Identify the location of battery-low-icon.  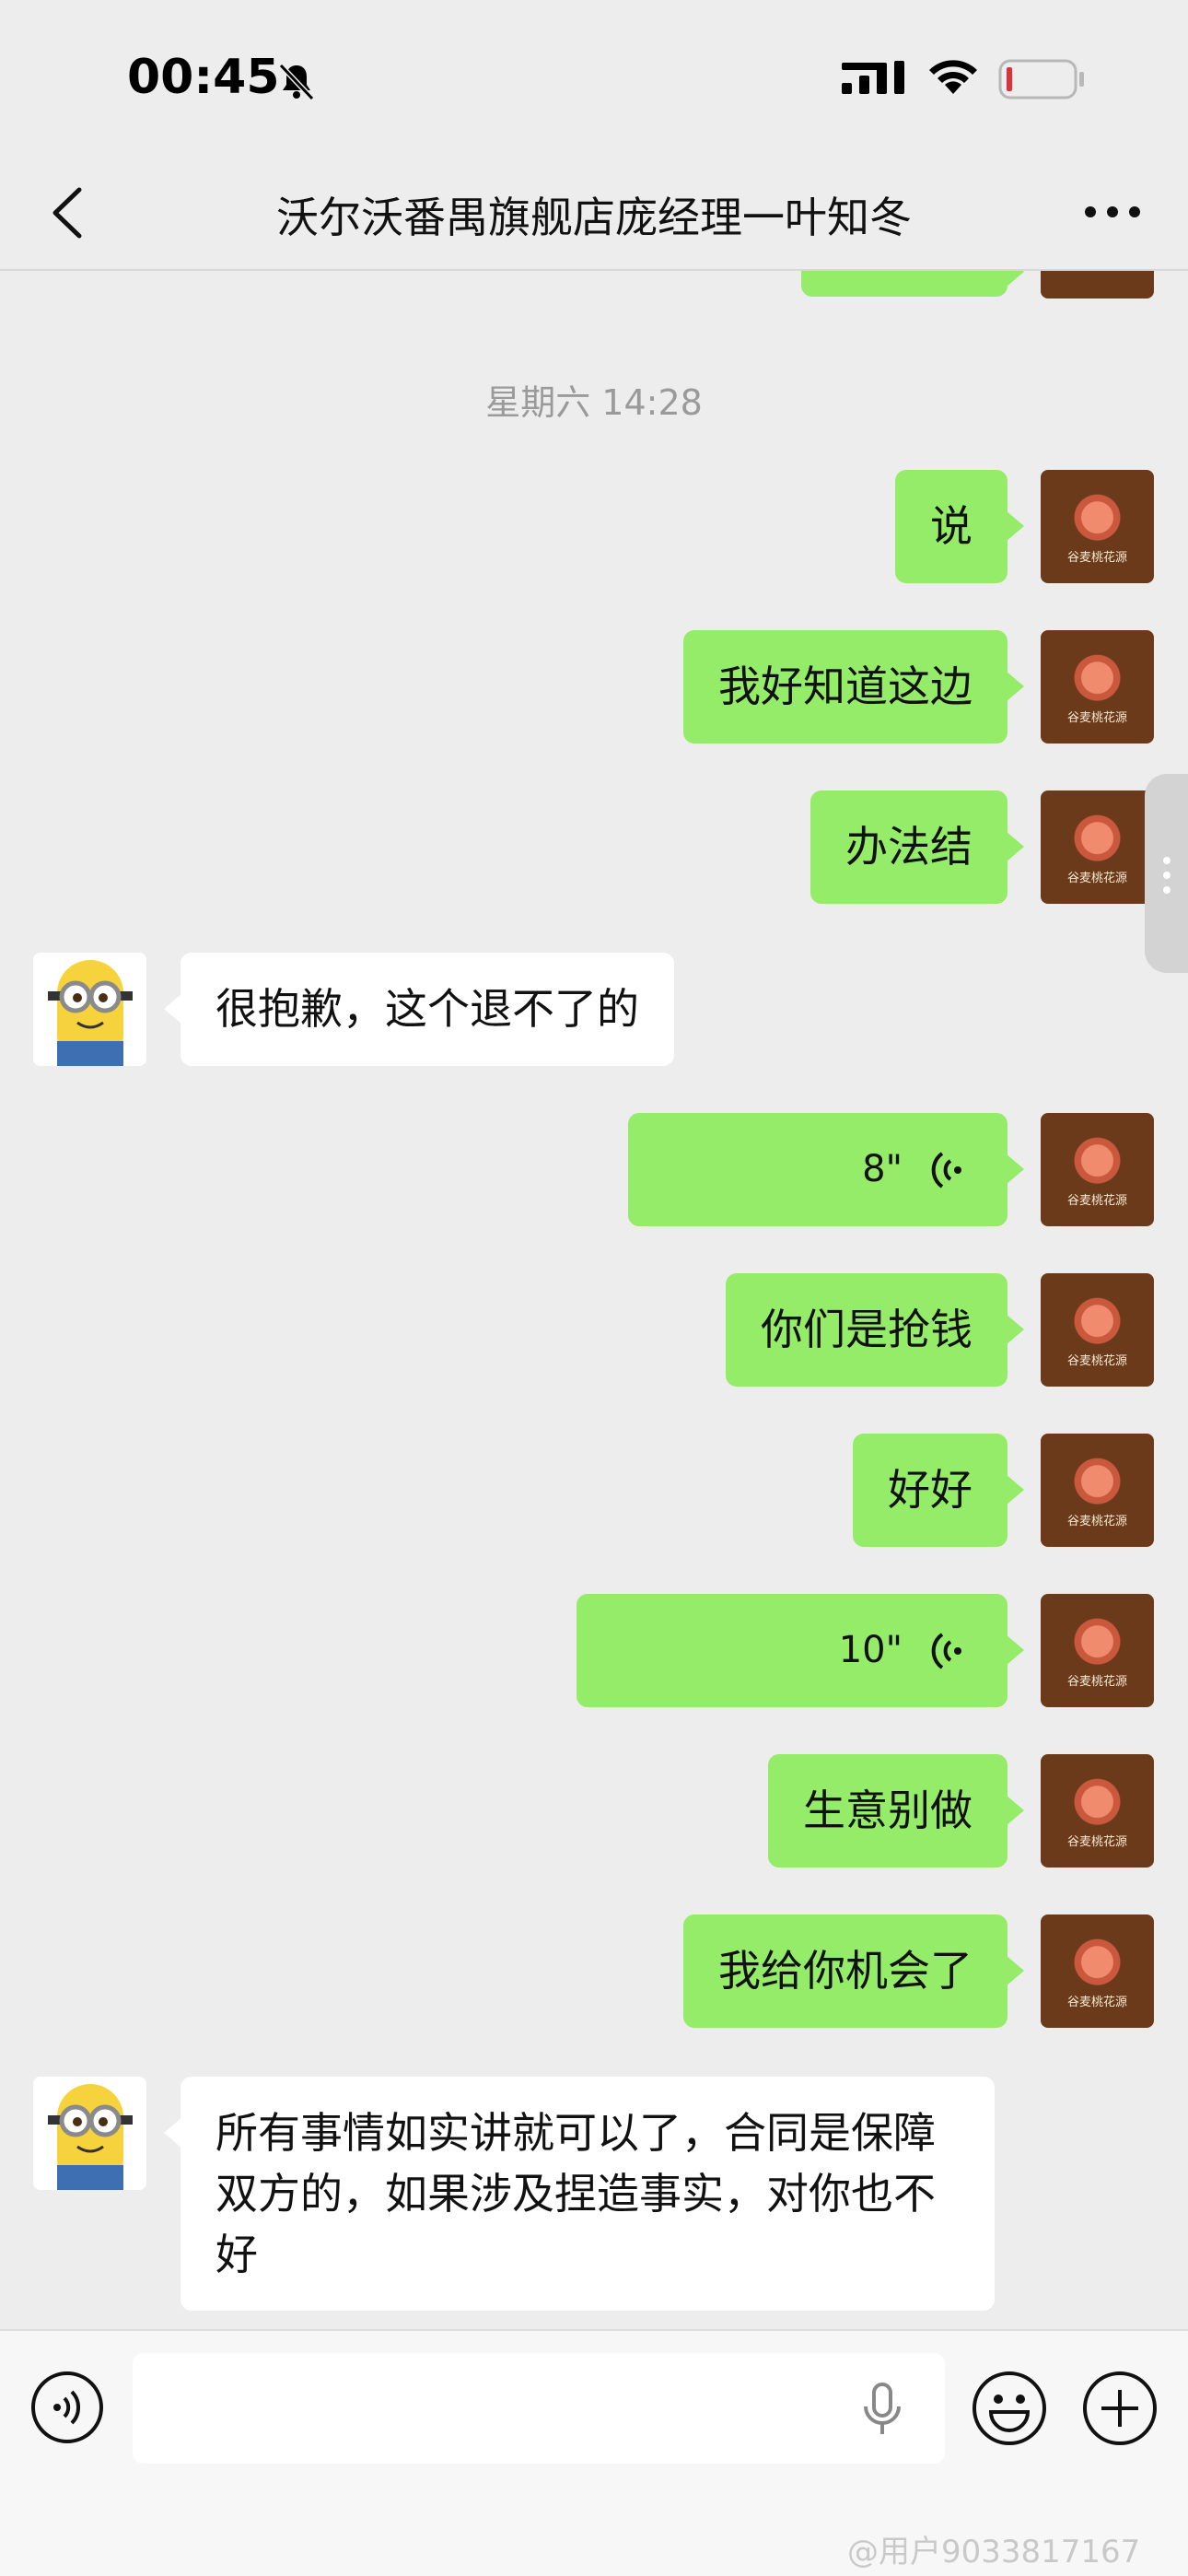
(1041, 79).